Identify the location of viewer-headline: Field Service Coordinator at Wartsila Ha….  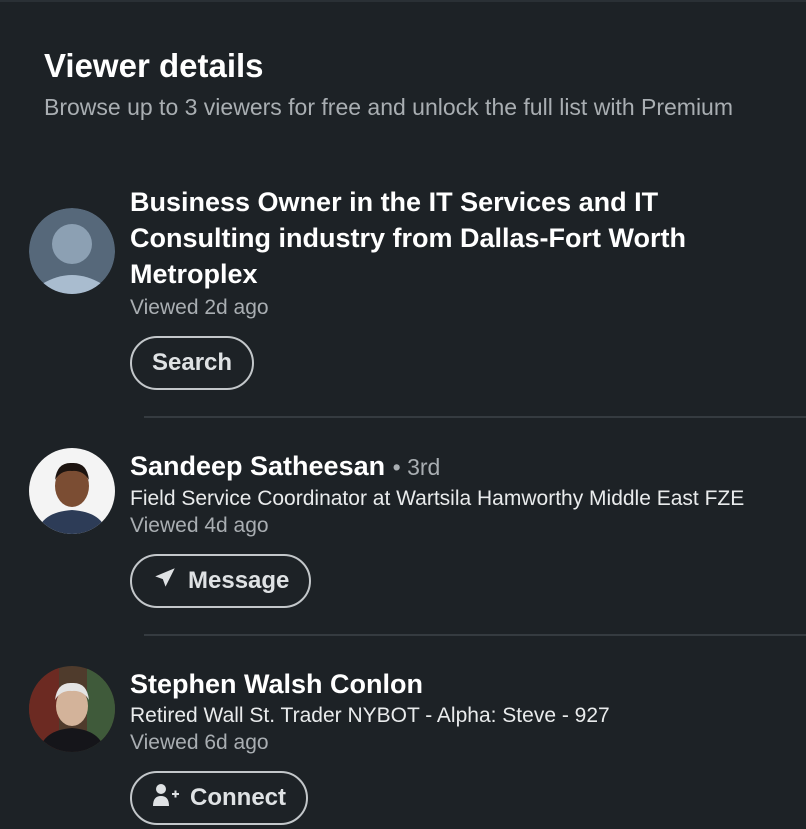
(437, 498).